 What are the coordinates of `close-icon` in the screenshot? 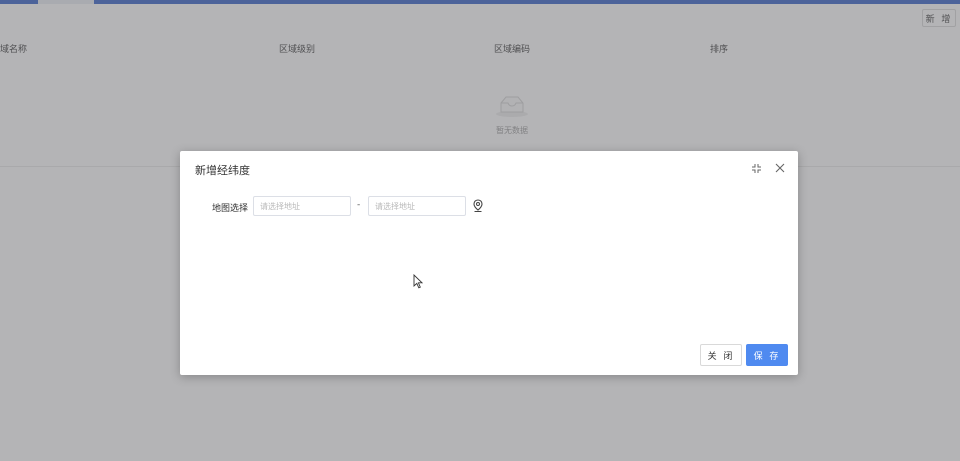 It's located at (780, 168).